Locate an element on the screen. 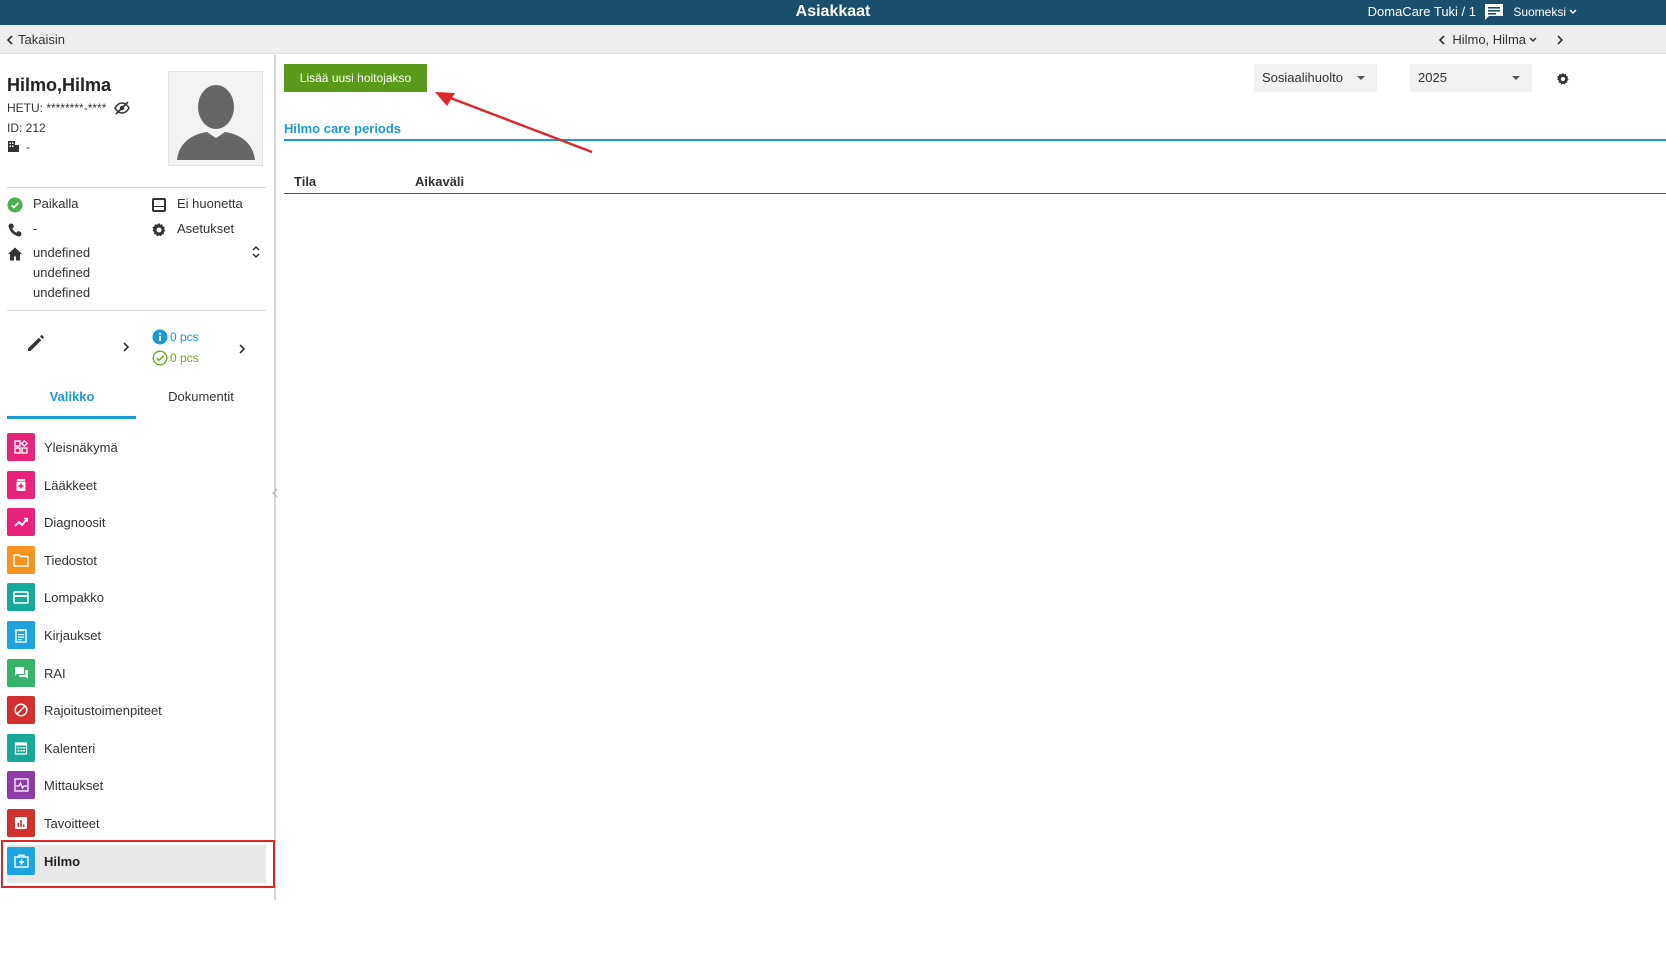 Image resolution: width=1666 pixels, height=955 pixels. block-icon is located at coordinates (21, 710).